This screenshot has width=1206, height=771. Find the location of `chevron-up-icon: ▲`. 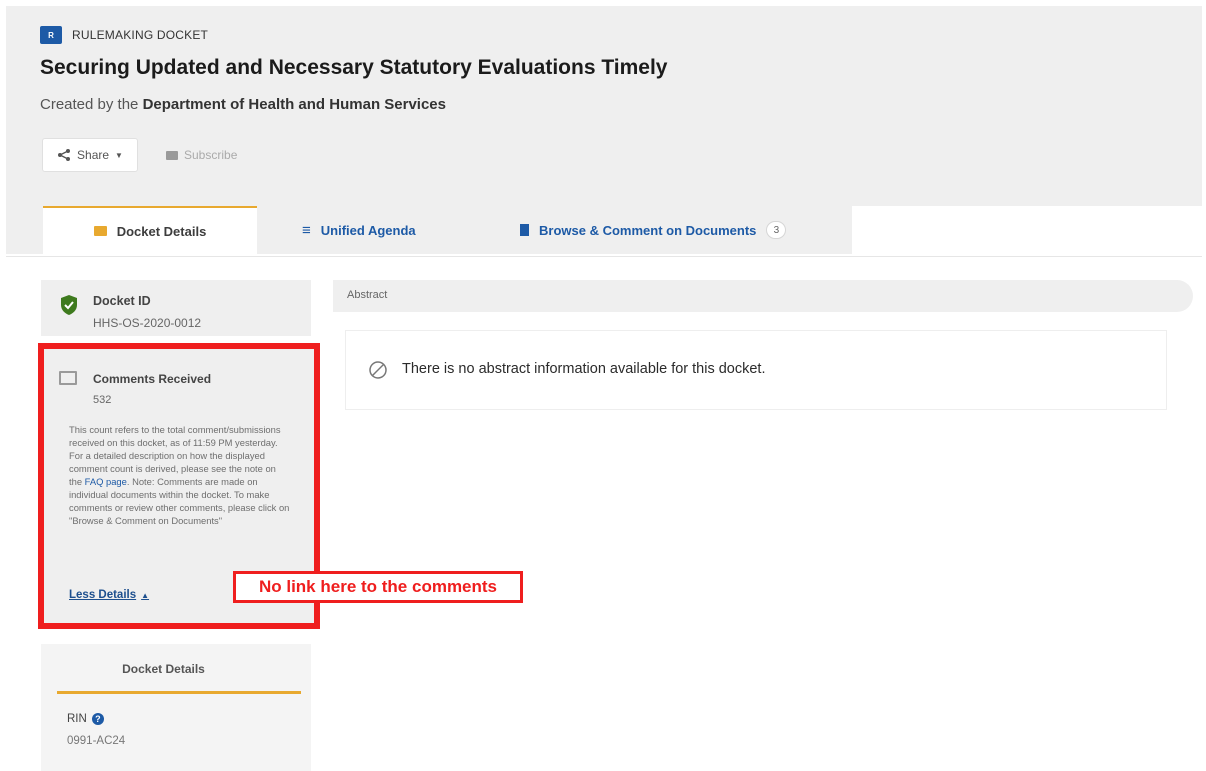

chevron-up-icon: ▲ is located at coordinates (145, 595).